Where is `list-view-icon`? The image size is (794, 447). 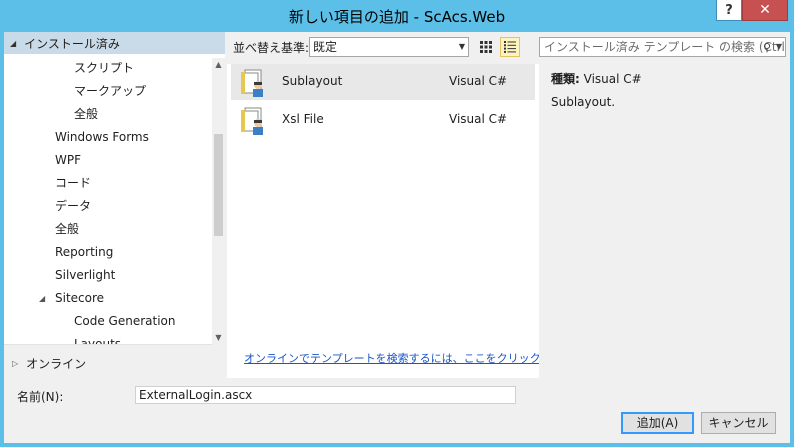 list-view-icon is located at coordinates (510, 47).